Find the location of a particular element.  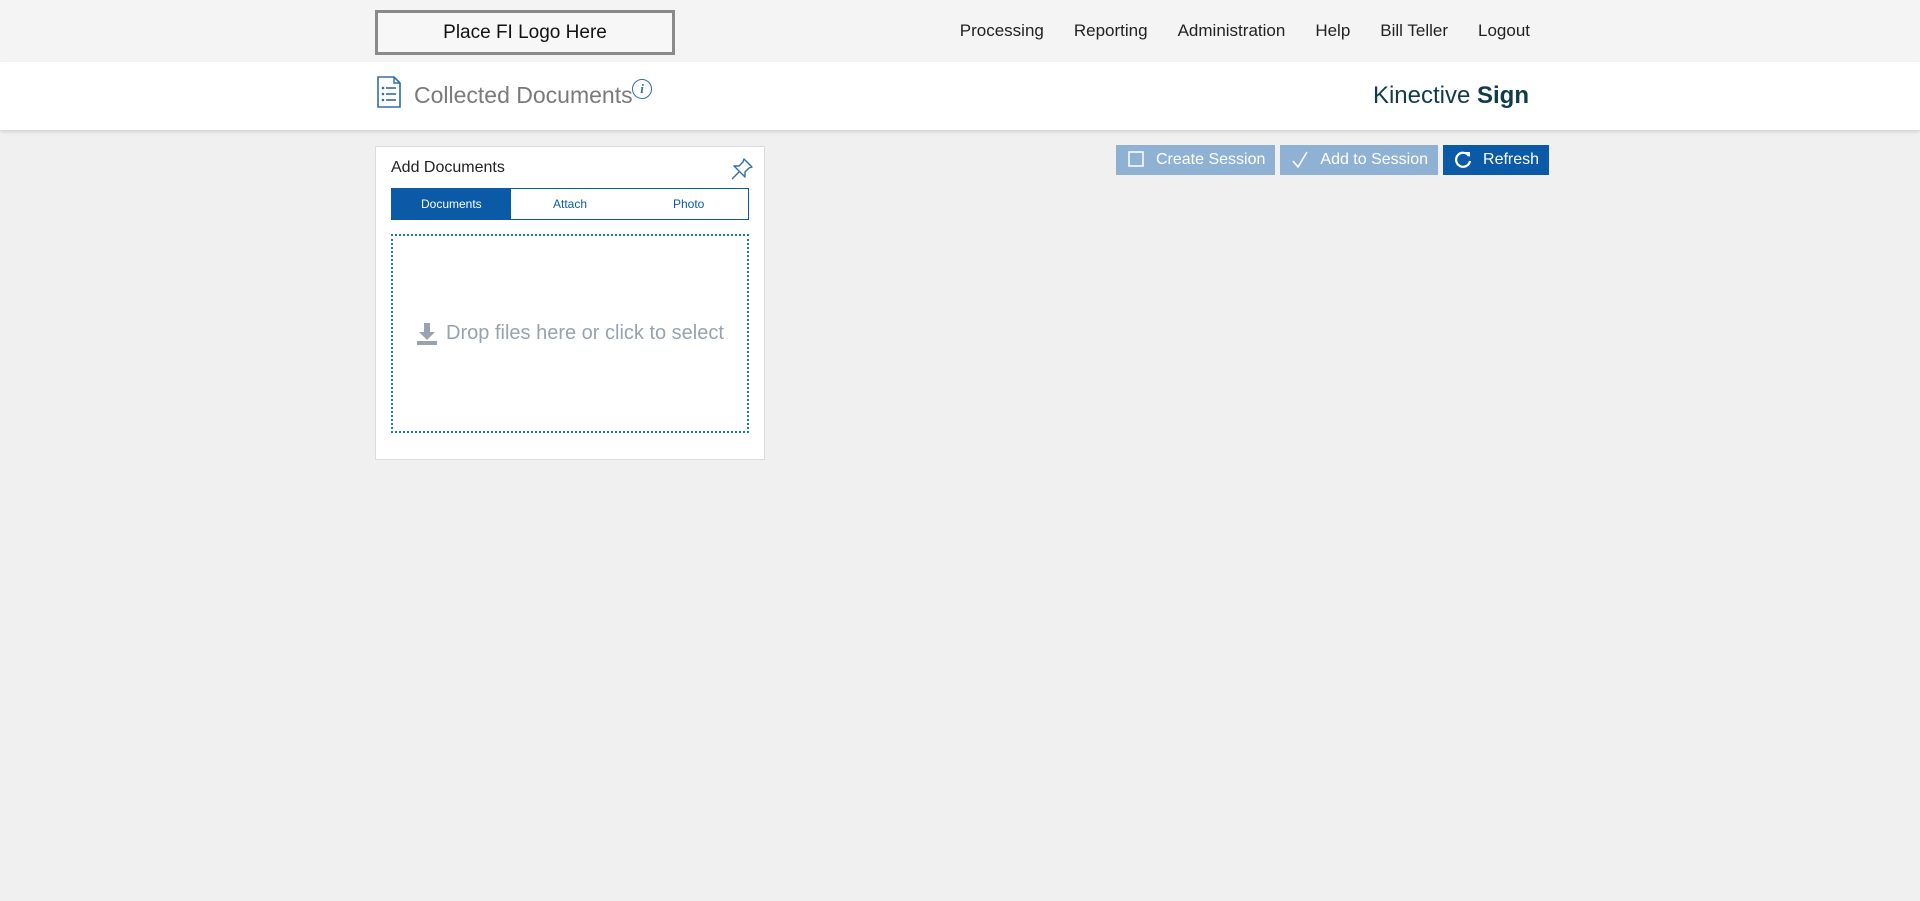

dropzone-text: Drop files here or click to select is located at coordinates (585, 333).